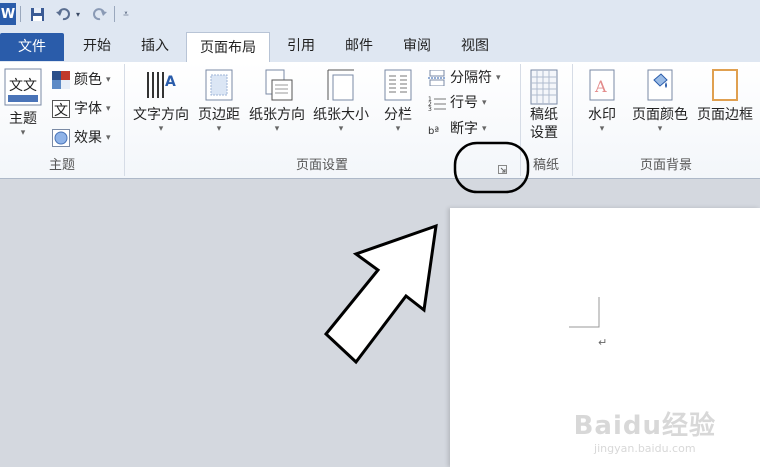 This screenshot has width=760, height=467. Describe the element at coordinates (61, 80) in the screenshot. I see `palette-icon` at that location.